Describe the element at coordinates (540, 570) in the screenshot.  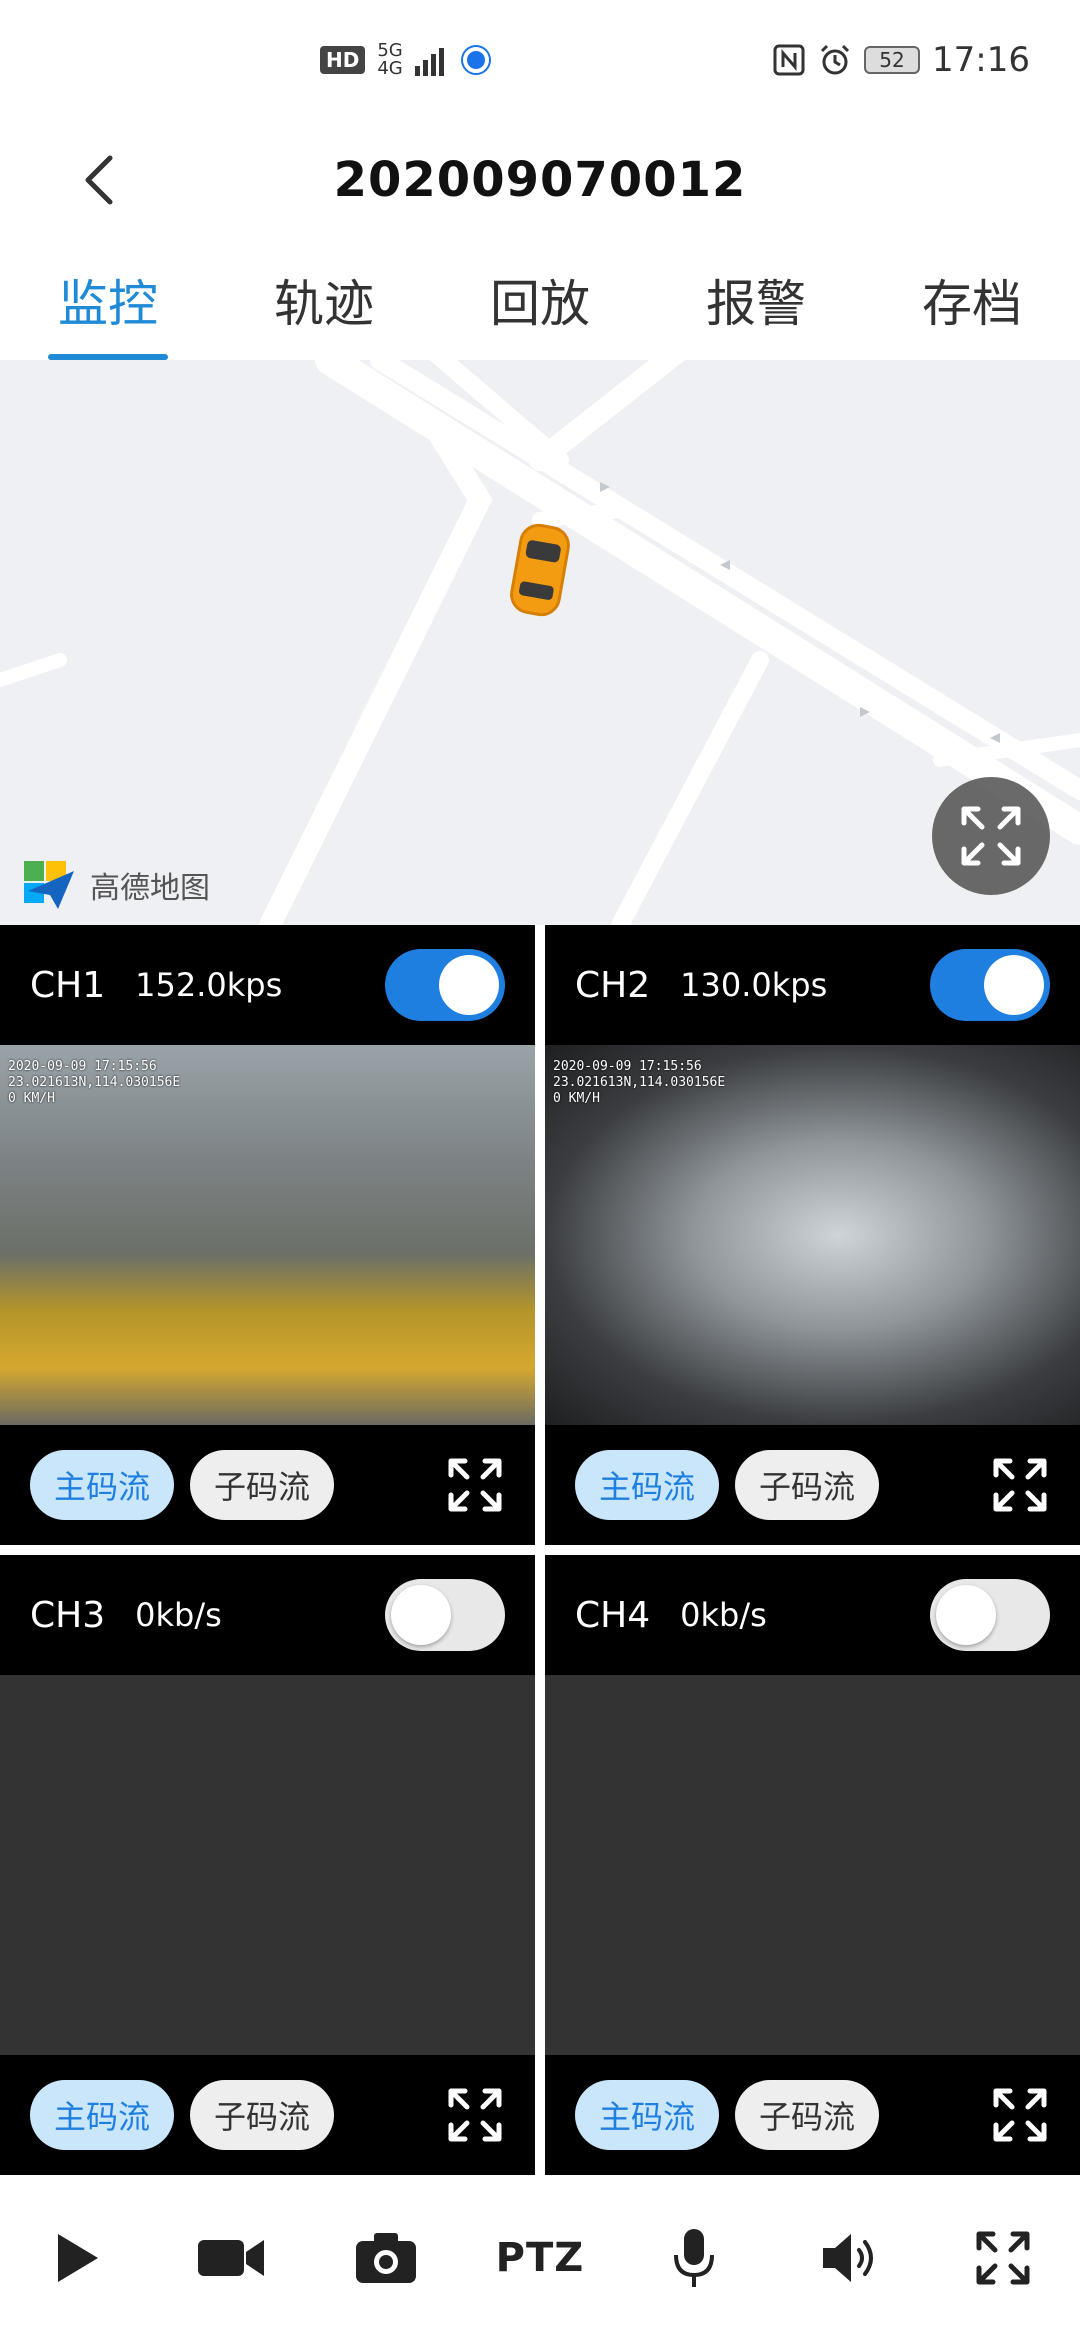
I see `vehicle-marker` at that location.